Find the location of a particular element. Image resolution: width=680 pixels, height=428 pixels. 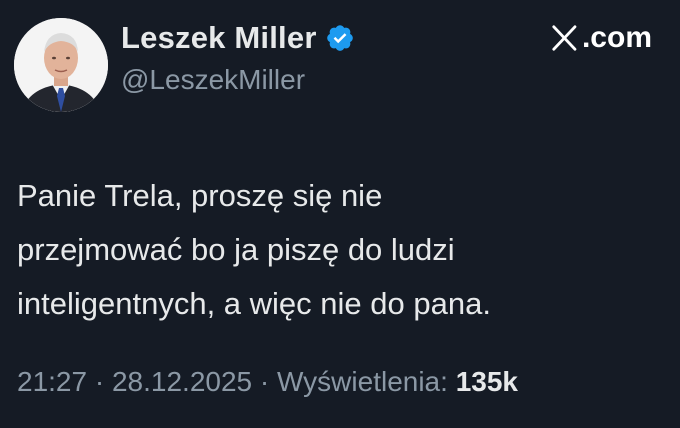

author-name-row: Leszek Miller is located at coordinates (238, 38).